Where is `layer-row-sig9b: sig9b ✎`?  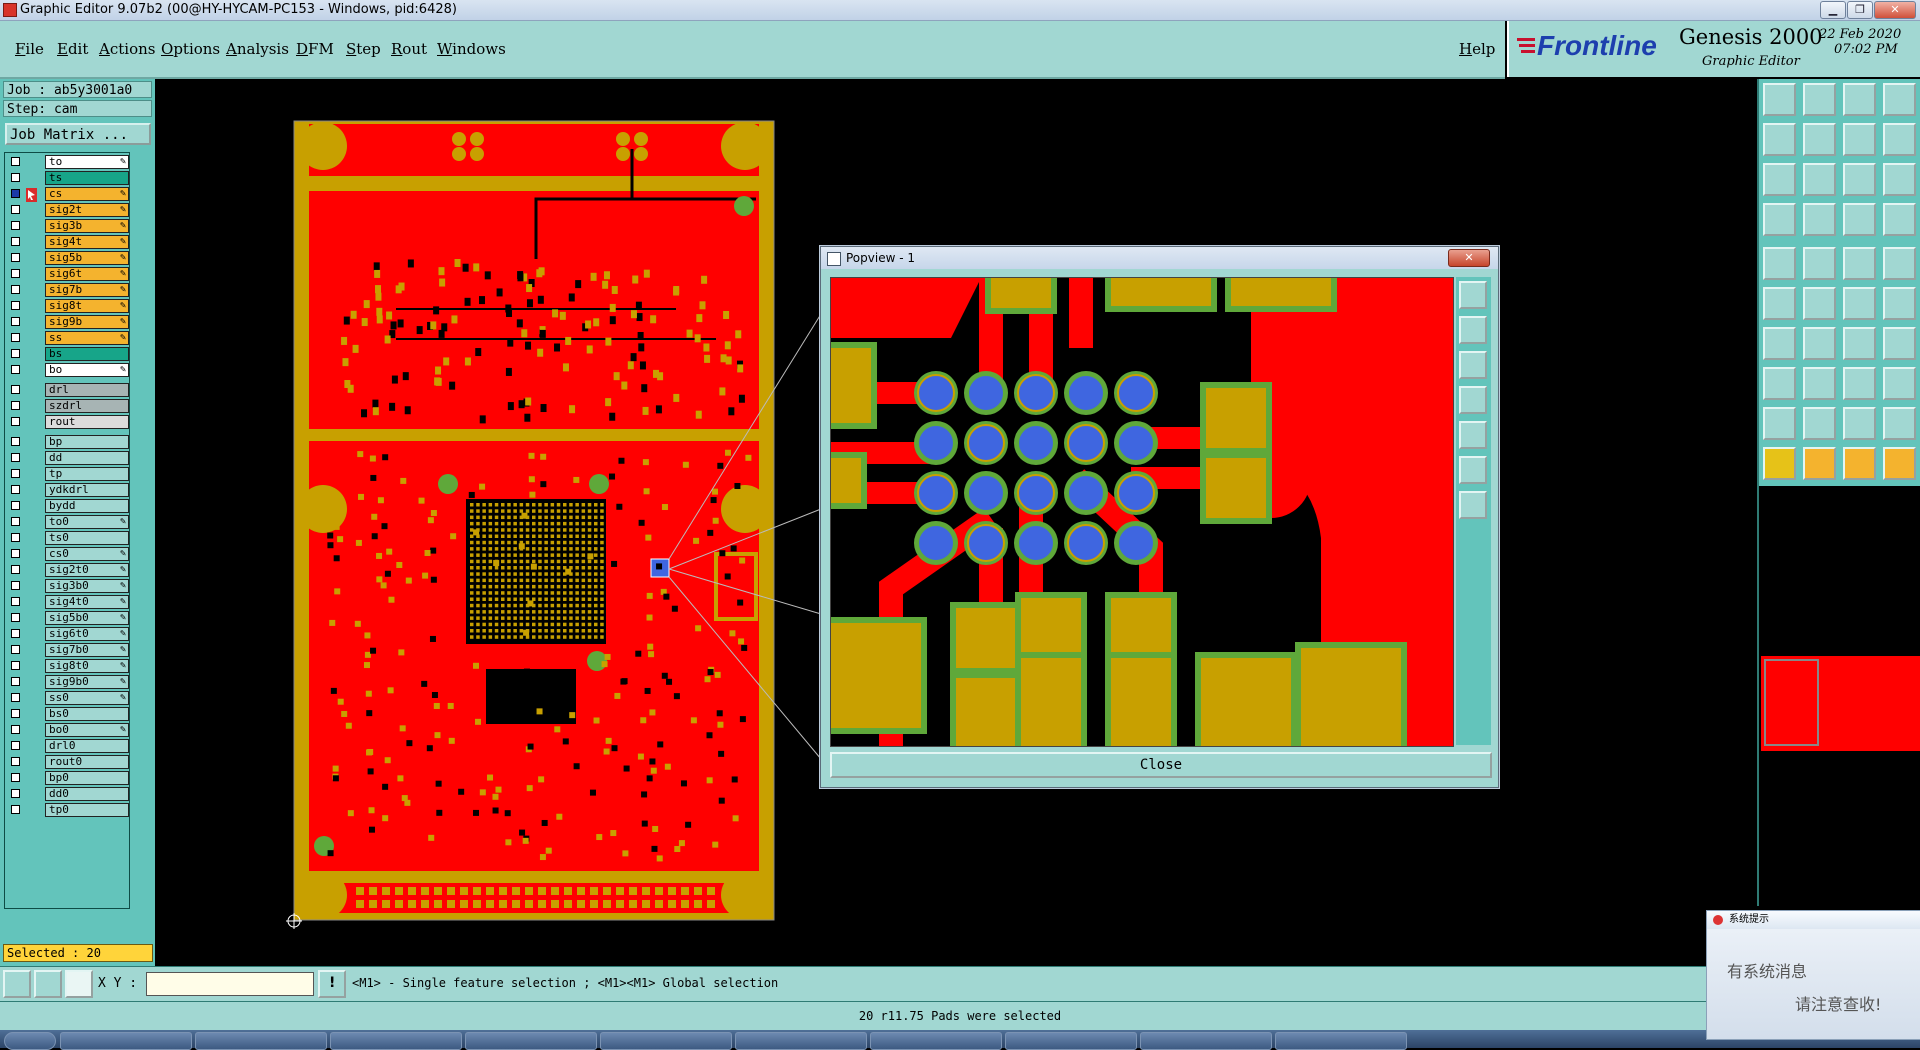 layer-row-sig9b: sig9b ✎ is located at coordinates (68, 322).